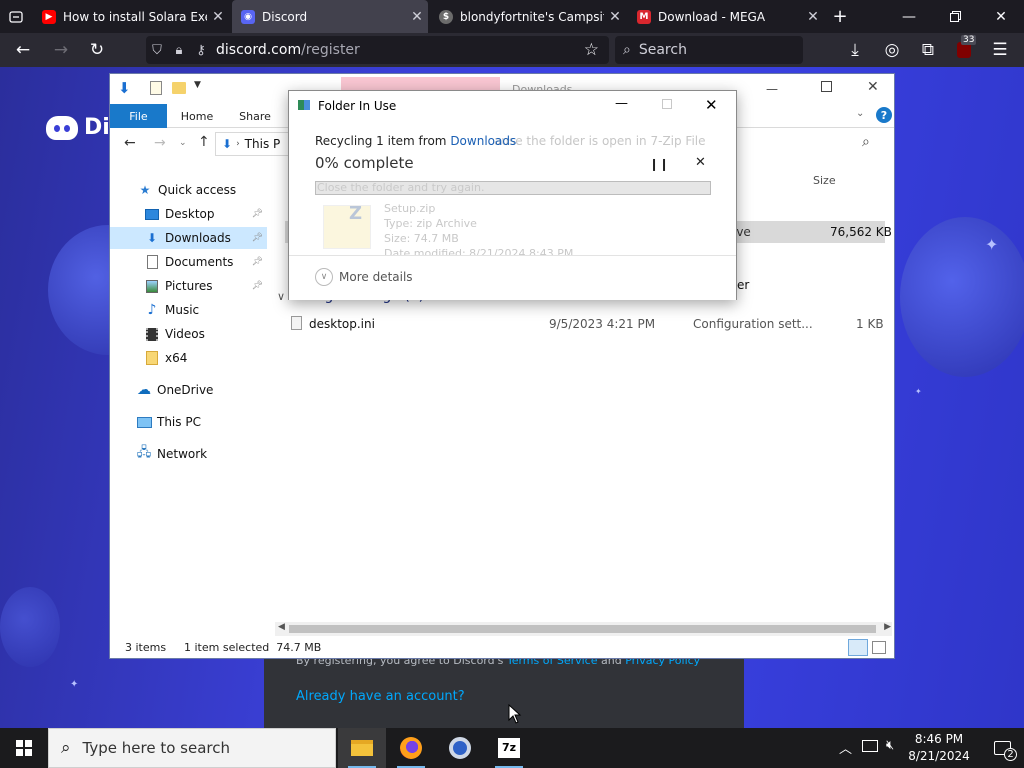 The width and height of the screenshot is (1024, 768). I want to click on nav-desktop: Desktop 📌︎, so click(188, 214).